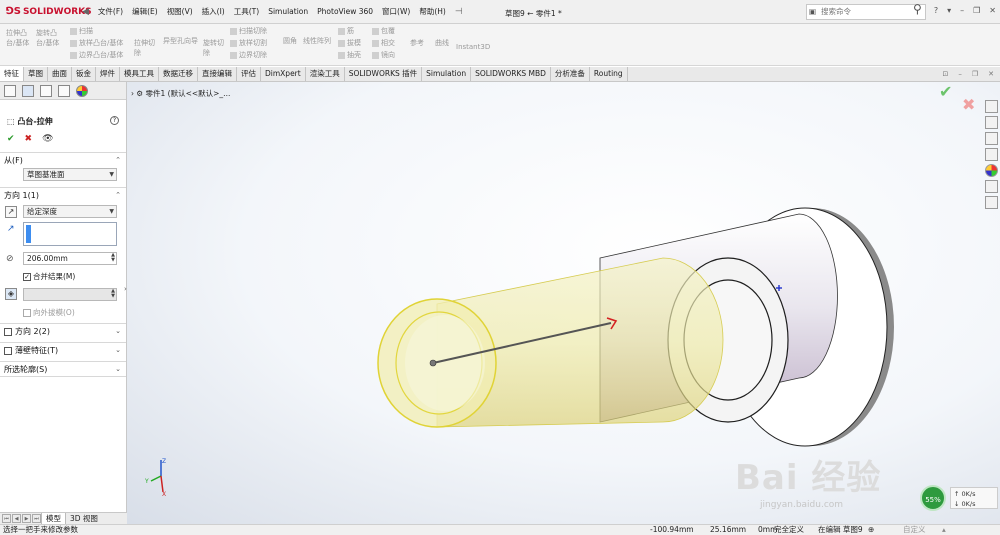 This screenshot has width=1000, height=535. What do you see at coordinates (871, 530) in the screenshot?
I see `rebuild-icon: ⊕` at bounding box center [871, 530].